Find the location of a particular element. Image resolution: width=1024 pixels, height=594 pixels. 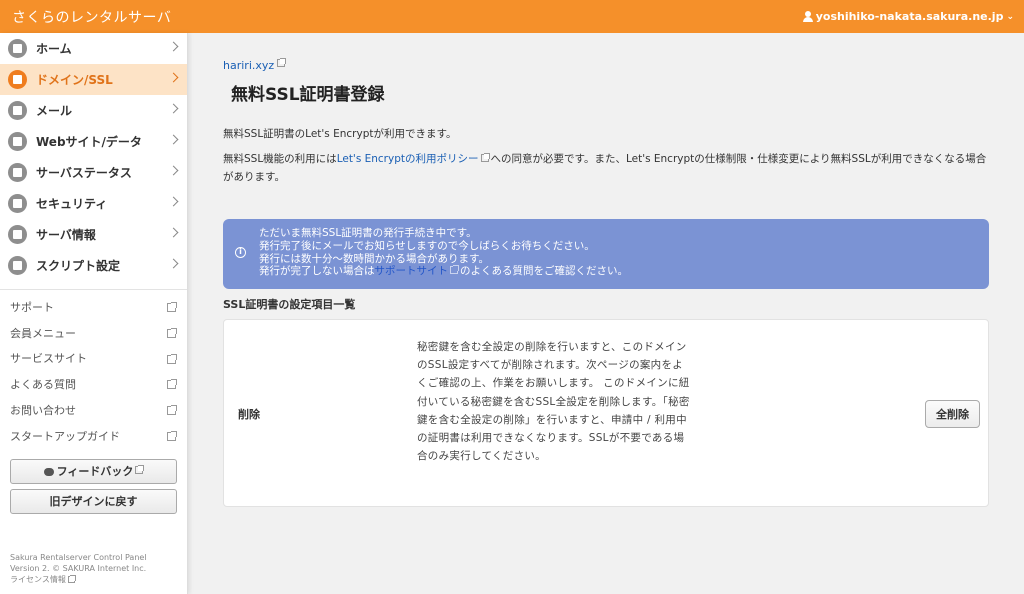

sidebar-item-script-settings: スクリプト設定 is located at coordinates (93, 265).